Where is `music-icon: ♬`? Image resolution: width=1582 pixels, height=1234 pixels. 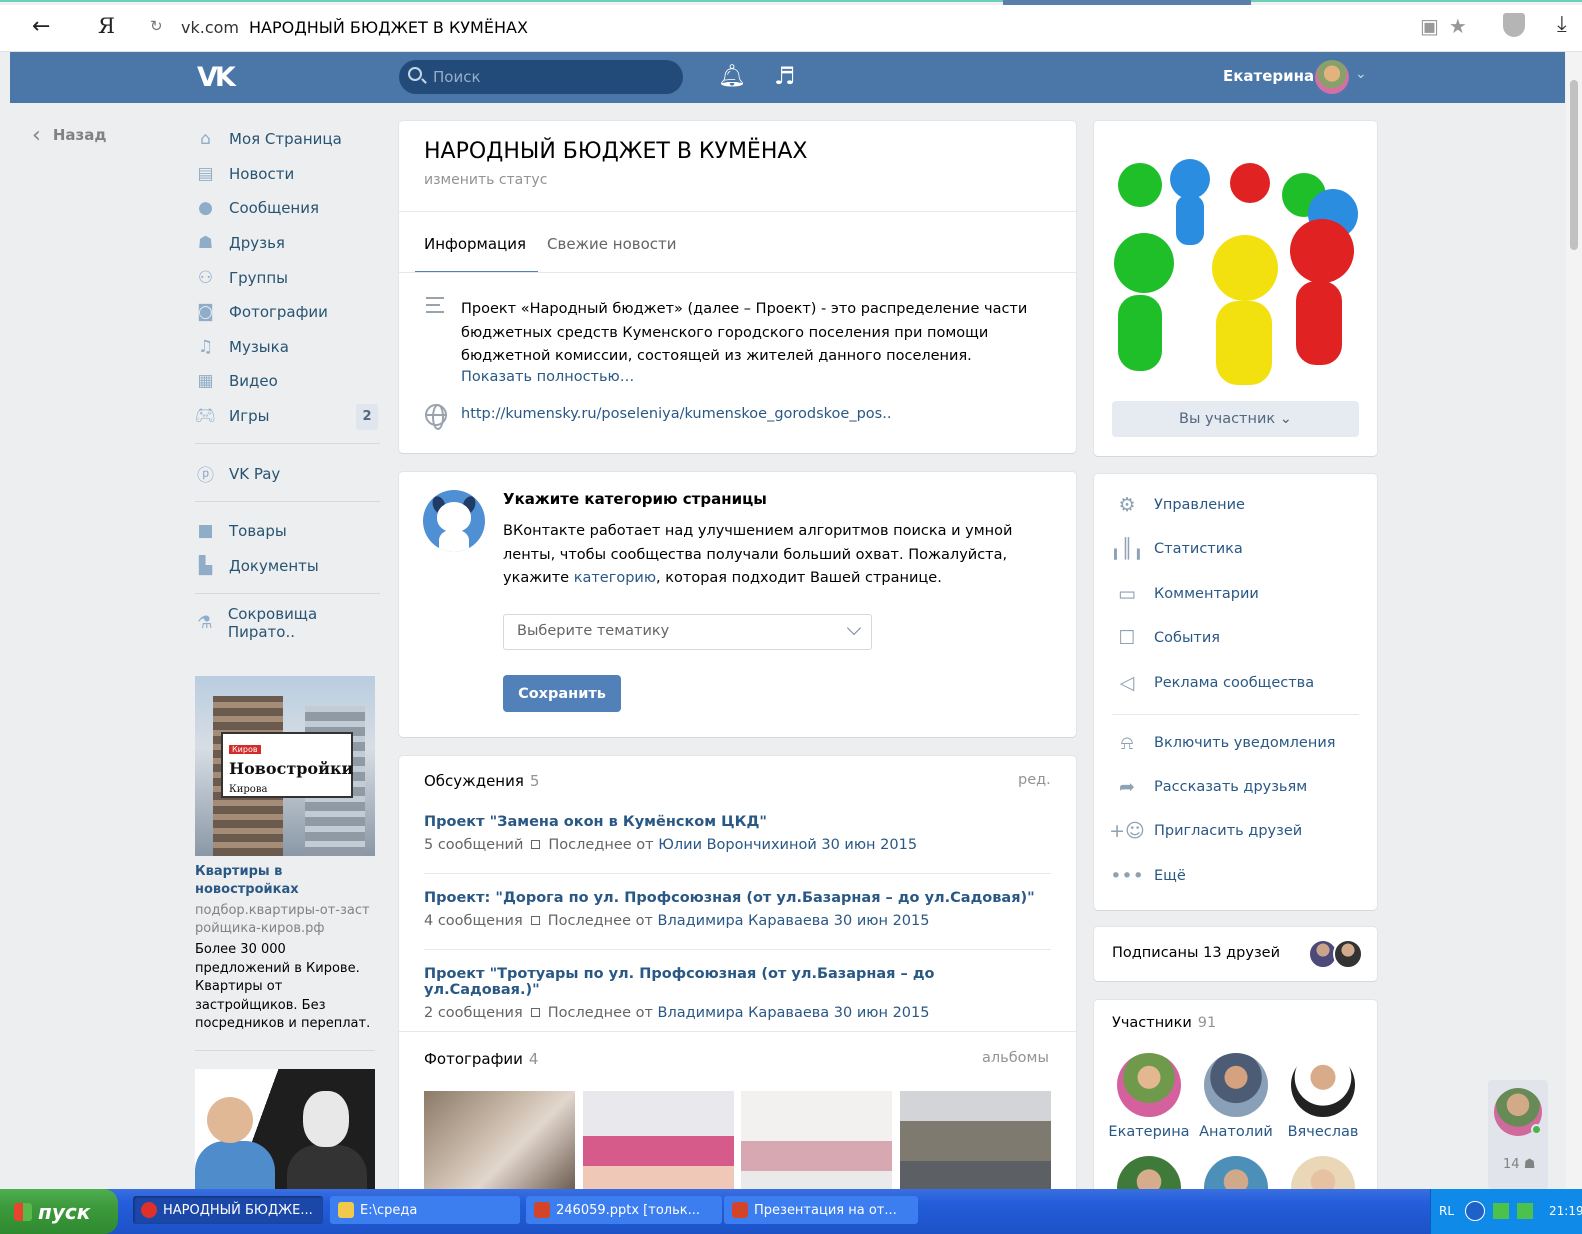
music-icon: ♬ is located at coordinates (785, 76).